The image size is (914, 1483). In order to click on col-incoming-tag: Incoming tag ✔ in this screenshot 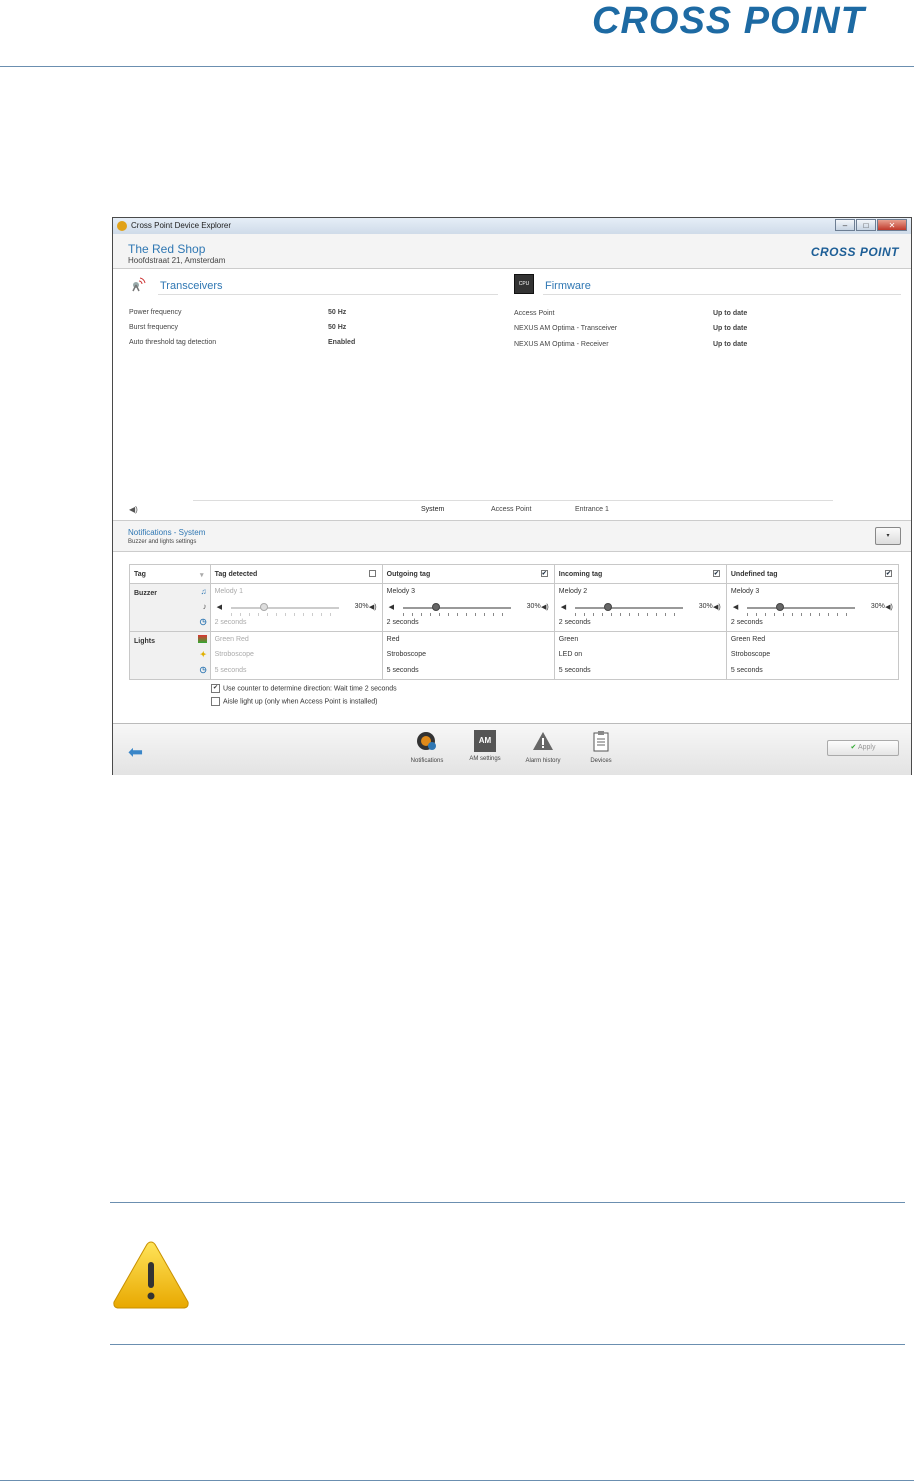, I will do `click(640, 574)`.